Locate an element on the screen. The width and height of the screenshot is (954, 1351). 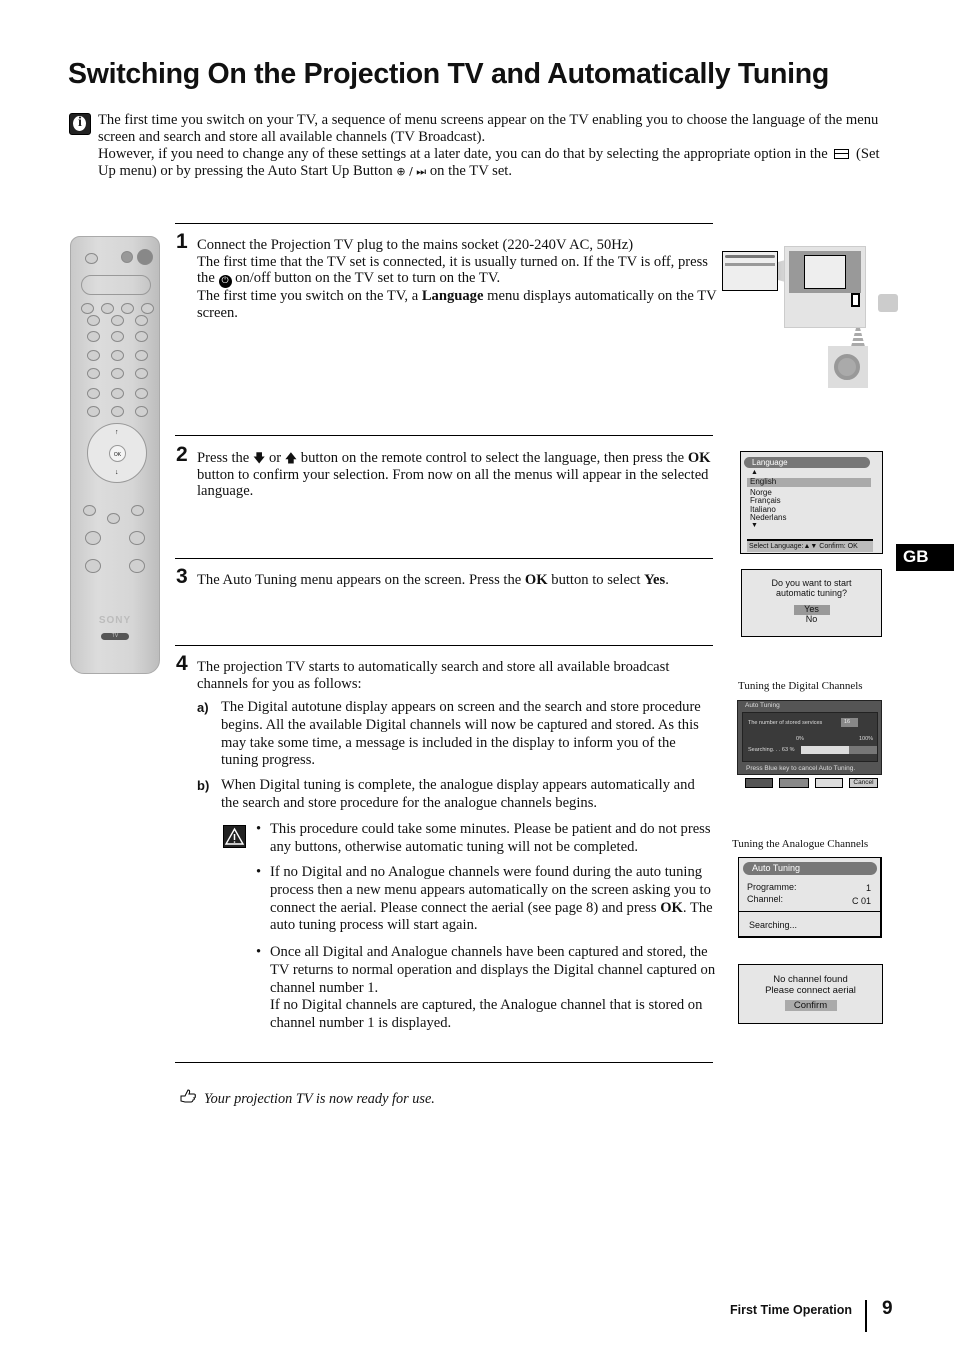
remote-mode-label: TV is located at coordinates (115, 636).